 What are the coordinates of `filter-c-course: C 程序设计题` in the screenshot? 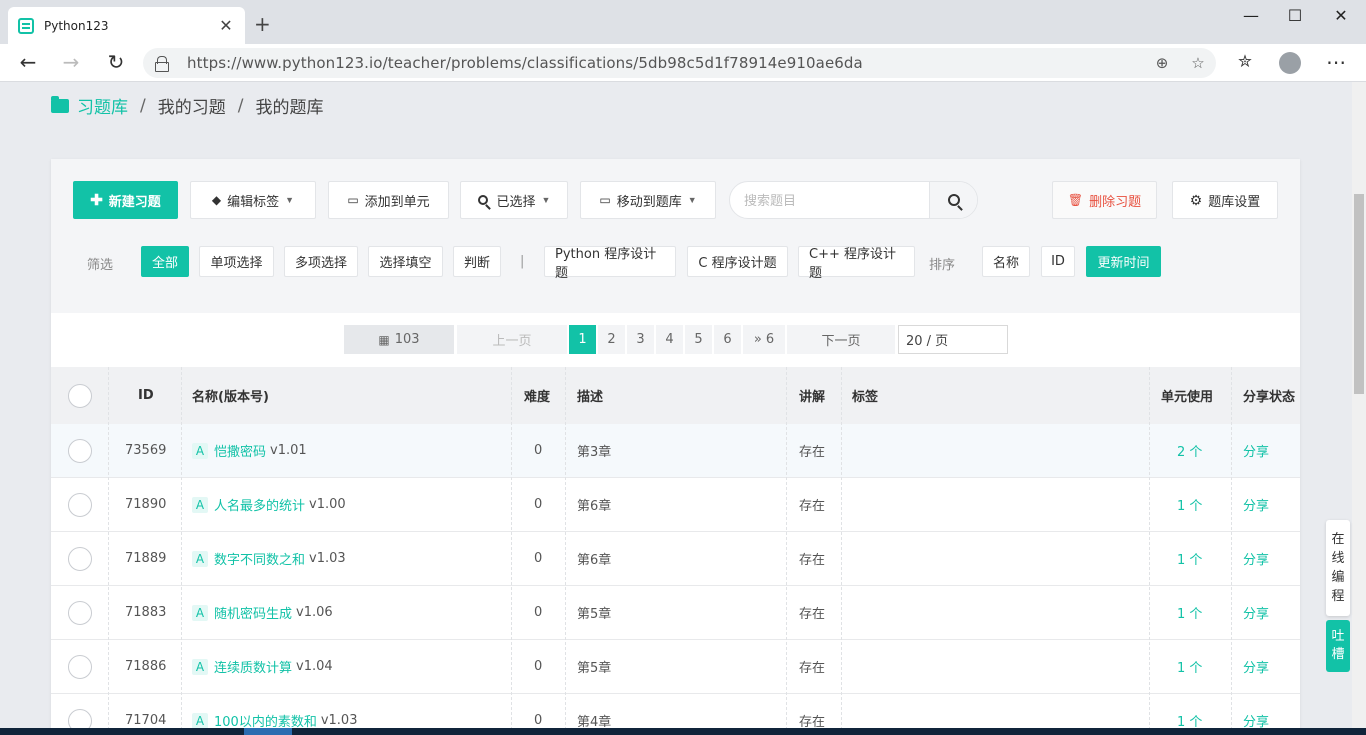 It's located at (737, 261).